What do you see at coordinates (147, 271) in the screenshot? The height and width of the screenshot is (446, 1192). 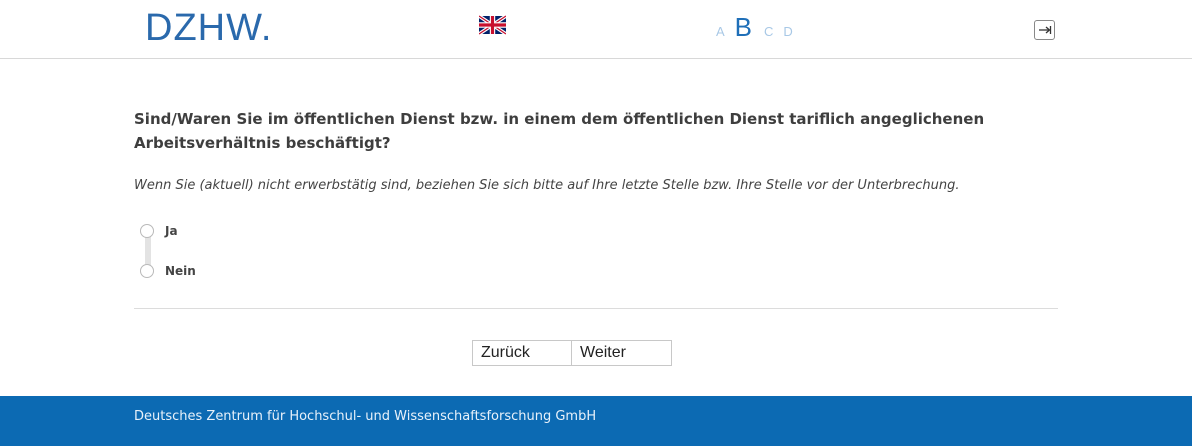 I see `radio-nein` at bounding box center [147, 271].